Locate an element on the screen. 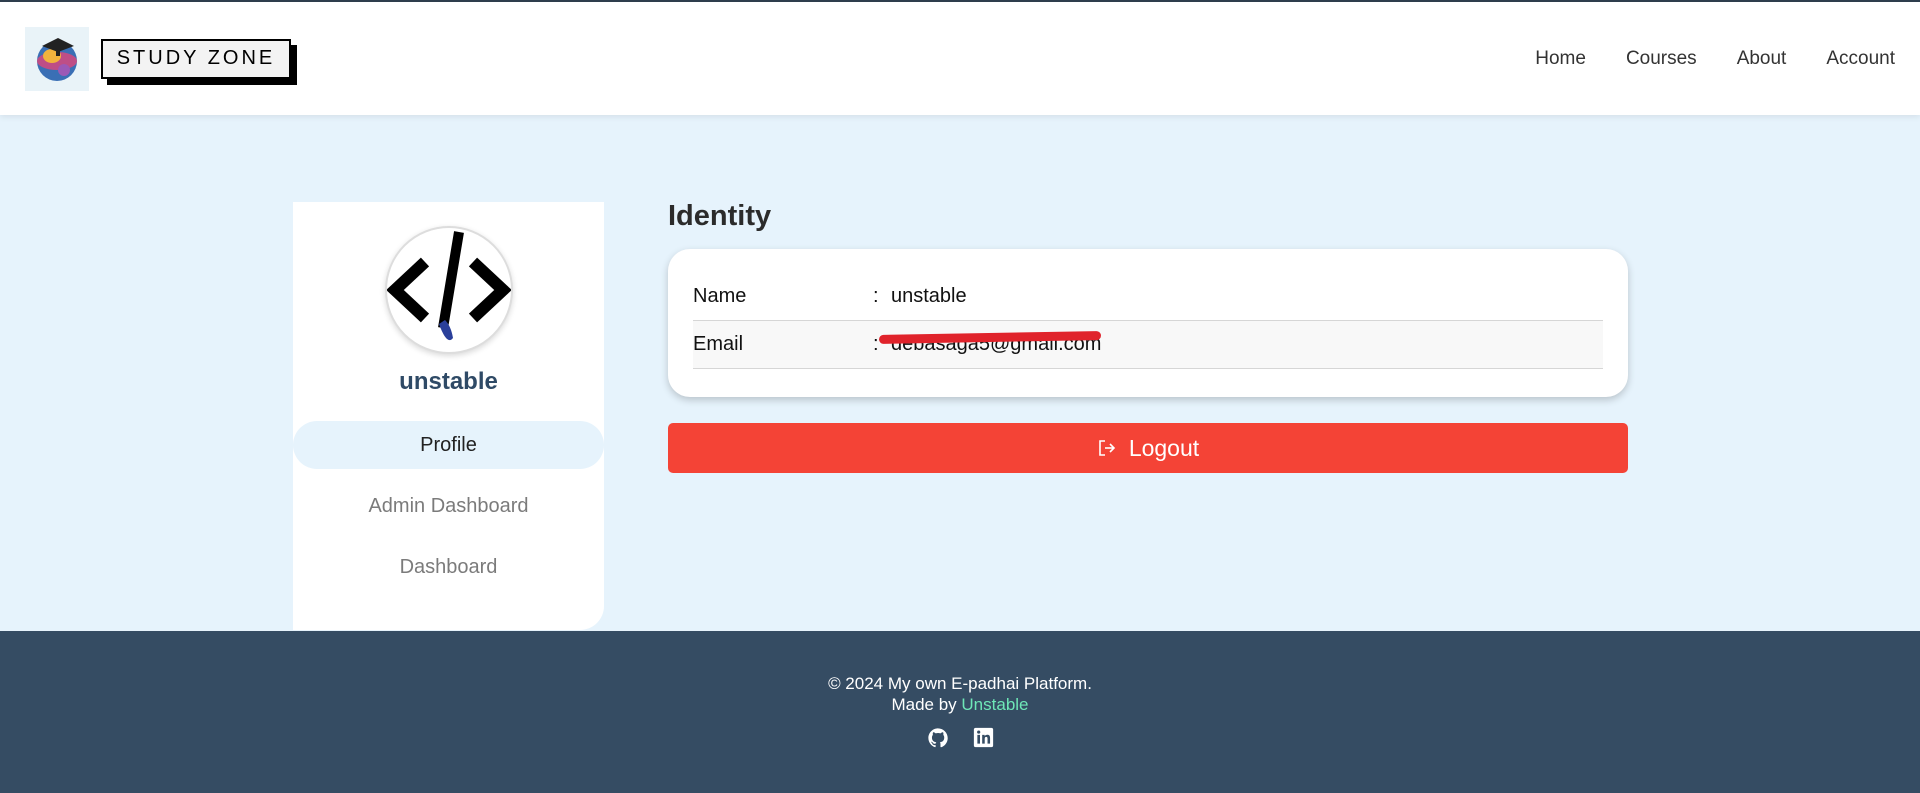  made-by-prefix: Made by is located at coordinates (926, 704).